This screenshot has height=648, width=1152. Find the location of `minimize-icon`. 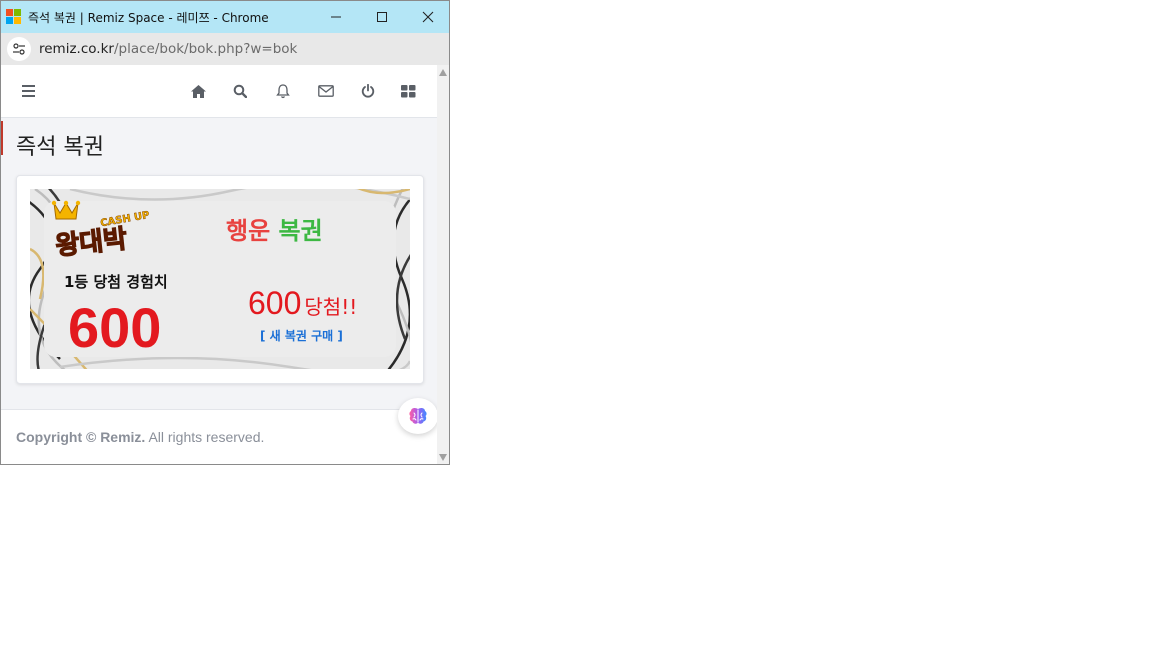

minimize-icon is located at coordinates (336, 17).